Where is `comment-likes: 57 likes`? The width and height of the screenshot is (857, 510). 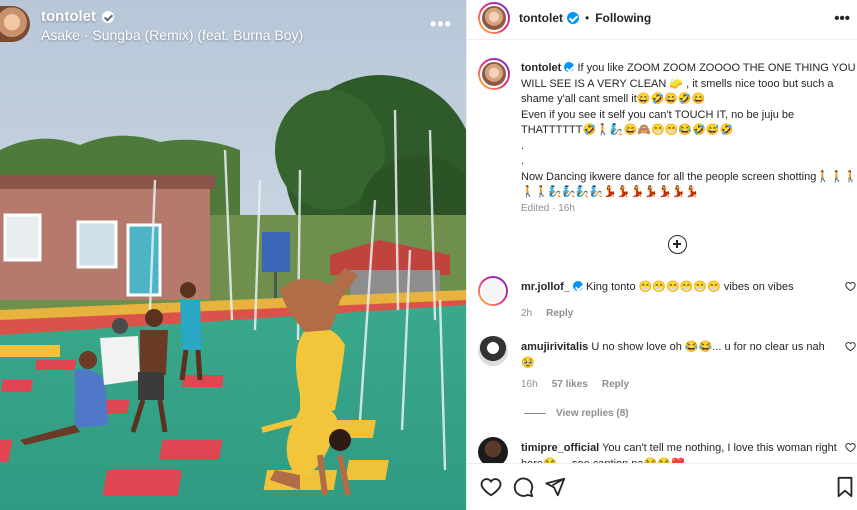 comment-likes: 57 likes is located at coordinates (570, 384).